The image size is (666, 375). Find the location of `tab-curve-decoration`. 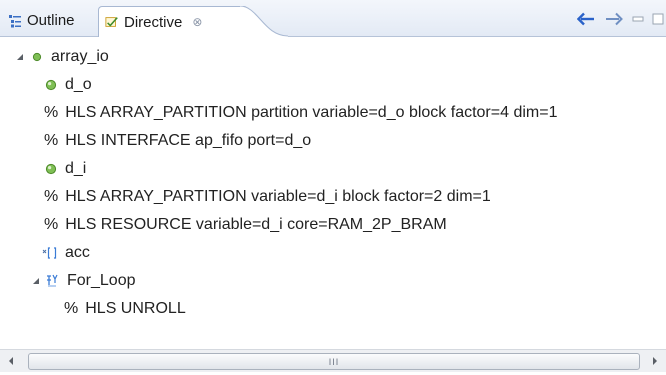

tab-curve-decoration is located at coordinates (264, 21).